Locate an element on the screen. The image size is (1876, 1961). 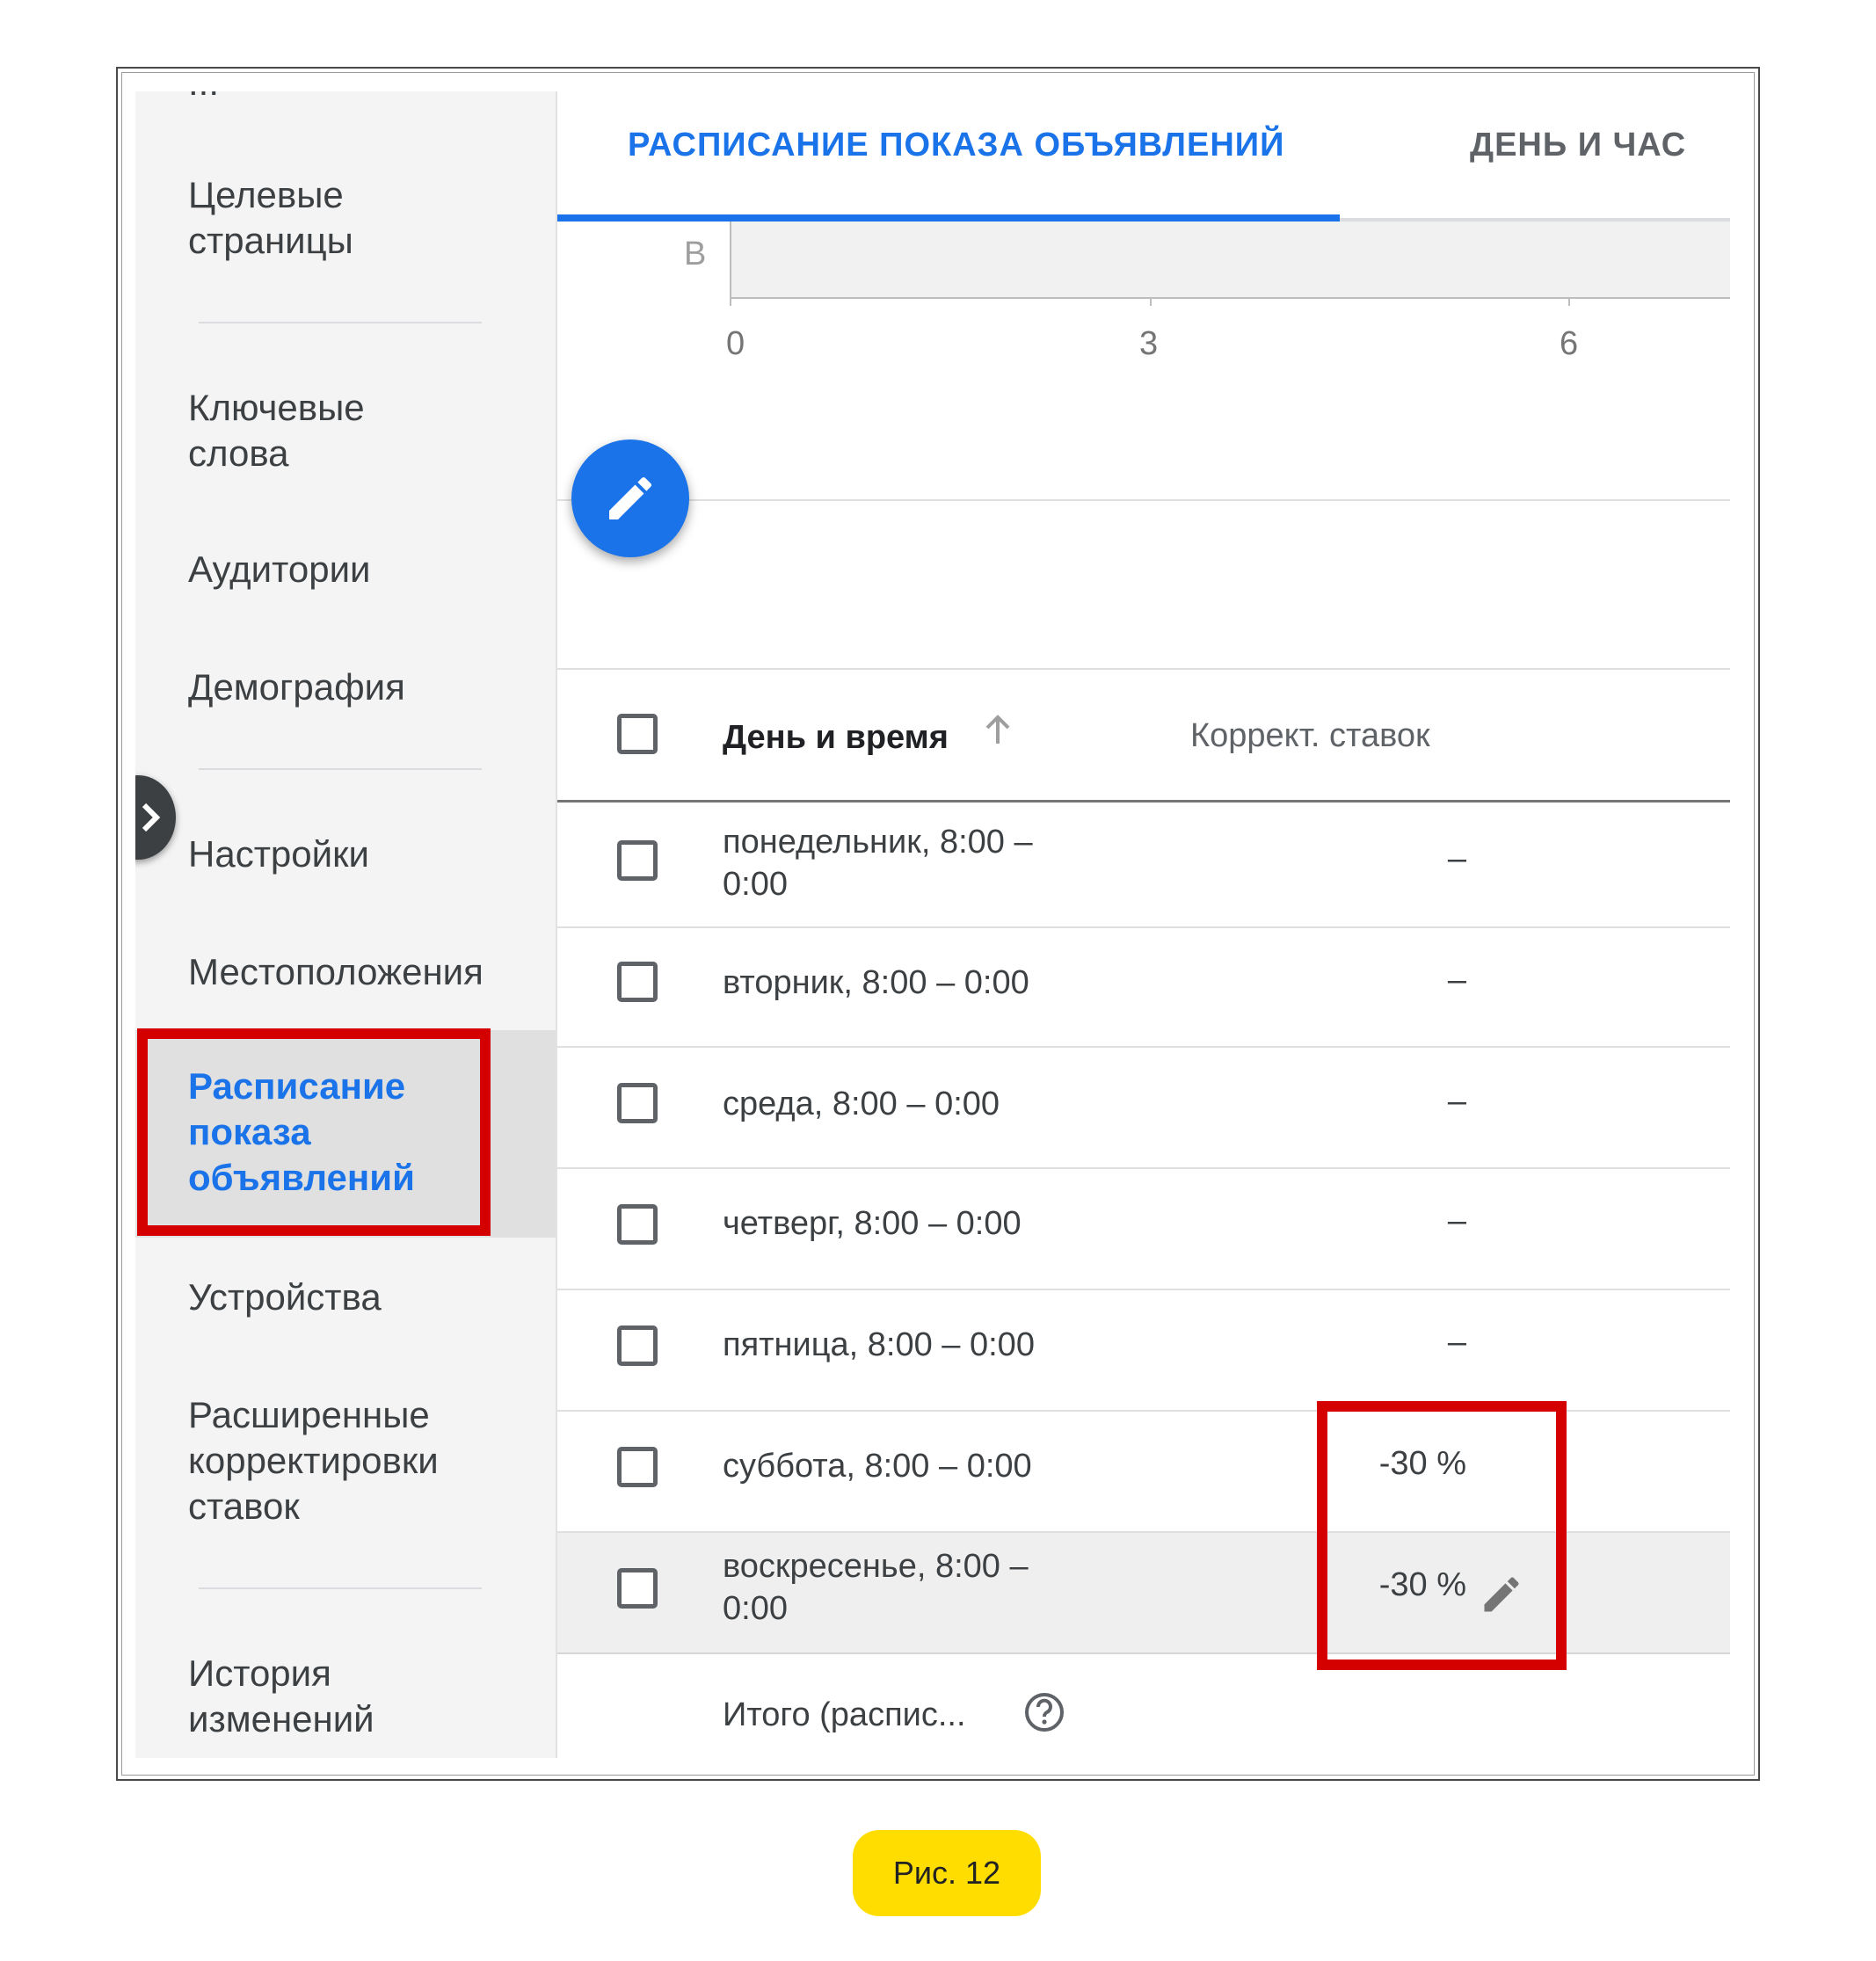
tab-ad-schedule: РАСПИСАНИЕ ПОКАЗА ОБЪЯВЛЕНИЙ is located at coordinates (956, 145).